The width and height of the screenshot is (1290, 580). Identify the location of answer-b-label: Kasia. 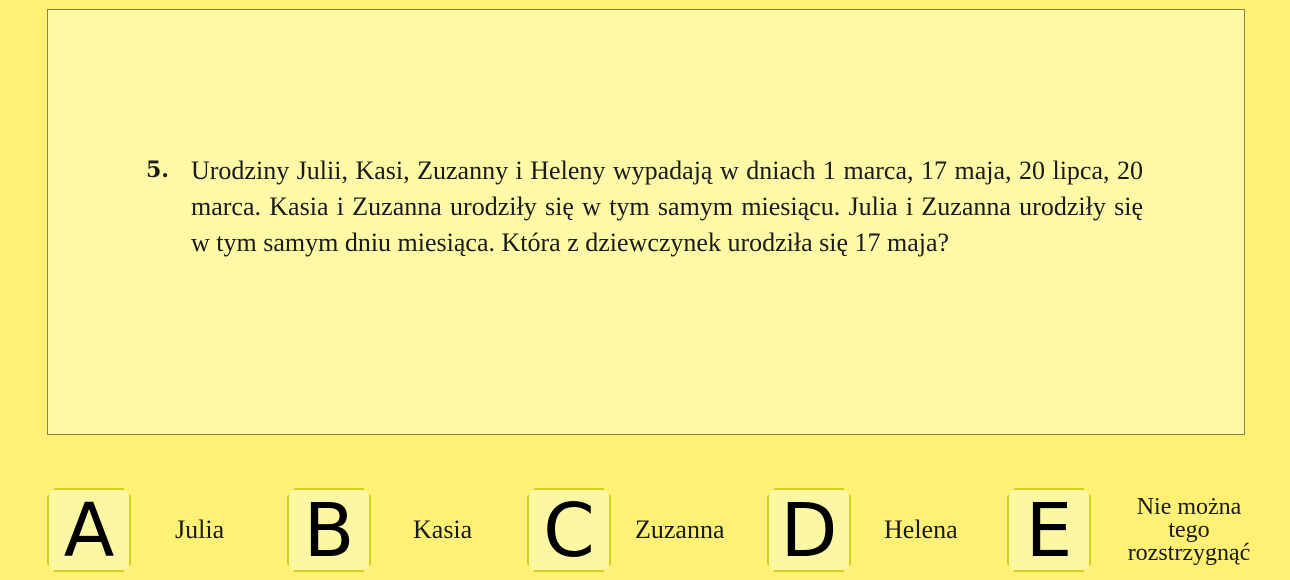
(443, 529).